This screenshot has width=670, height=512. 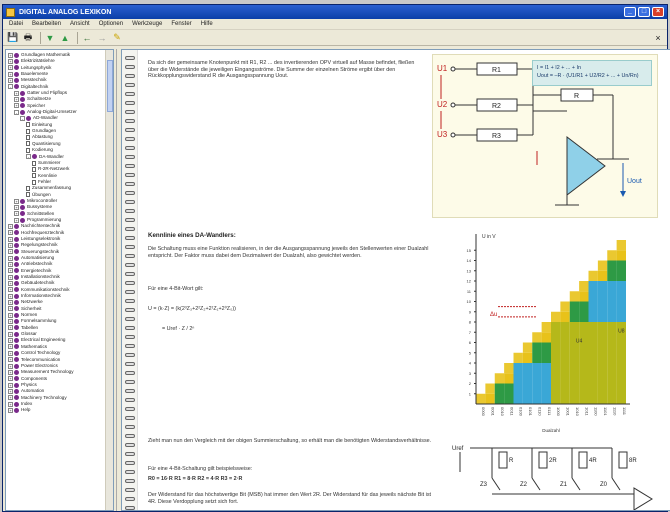 I want to click on label-z0: Z0, so click(x=604, y=485).